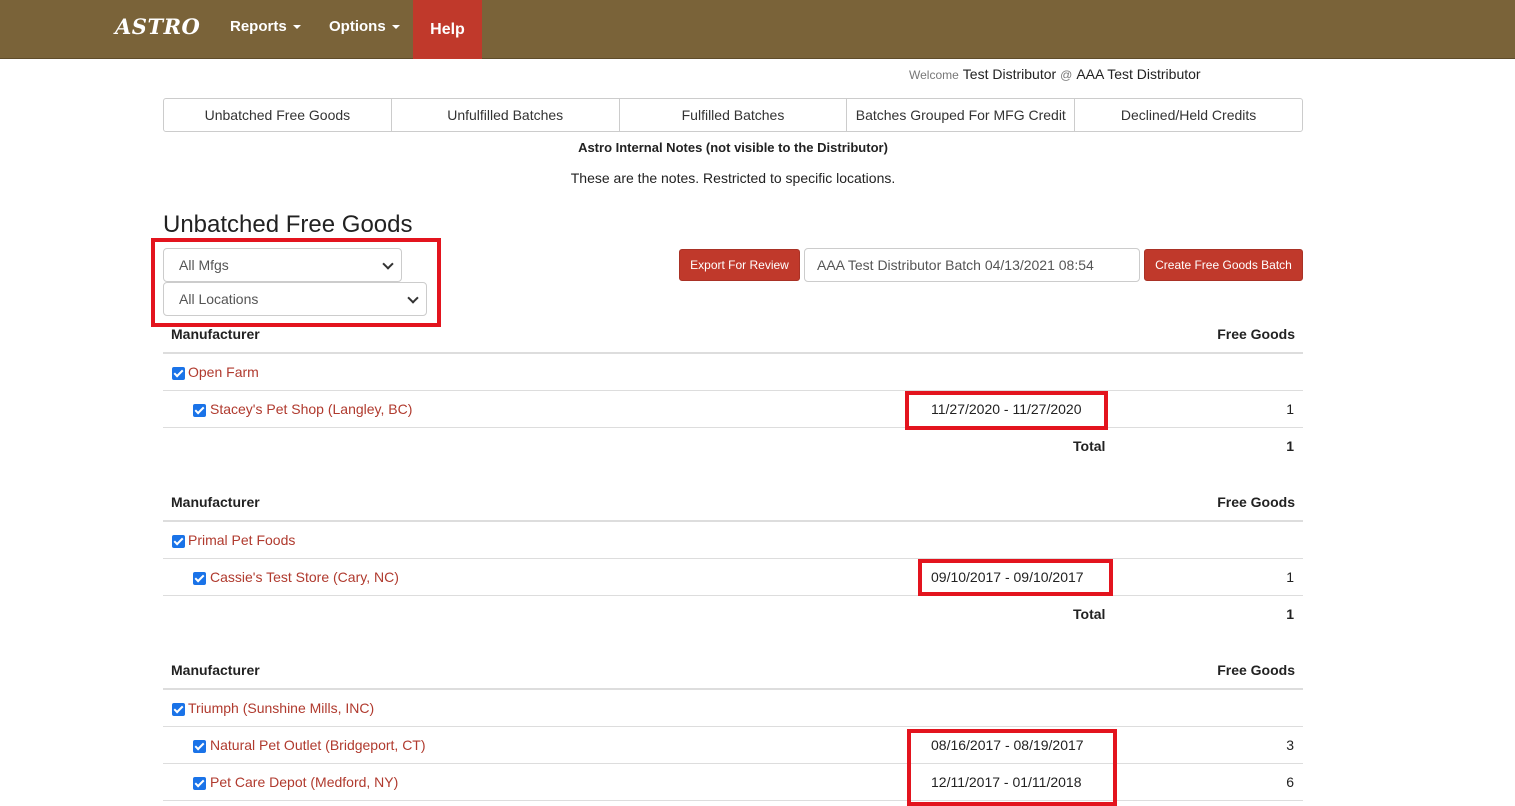 This screenshot has width=1515, height=806. I want to click on location-link: Natural Pet Outlet (Bridgeport, CT), so click(318, 745).